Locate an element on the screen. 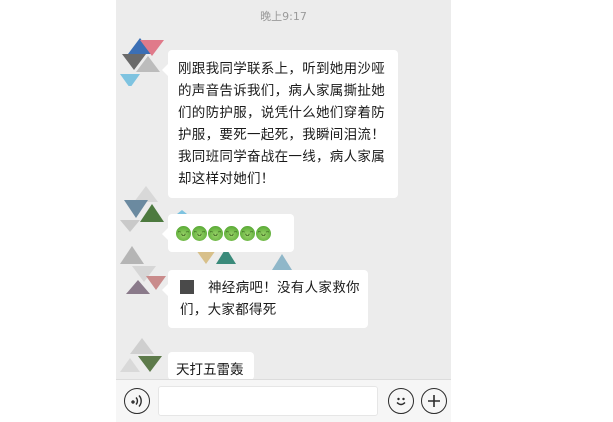  emoji-message-bubble: ᵔᴗᵔ ᵔᴗᵔ ᵔᴗᵔ ᵔᴗᵔ ᵔᴗᵔ ᵔᴗᵔ is located at coordinates (228, 233).